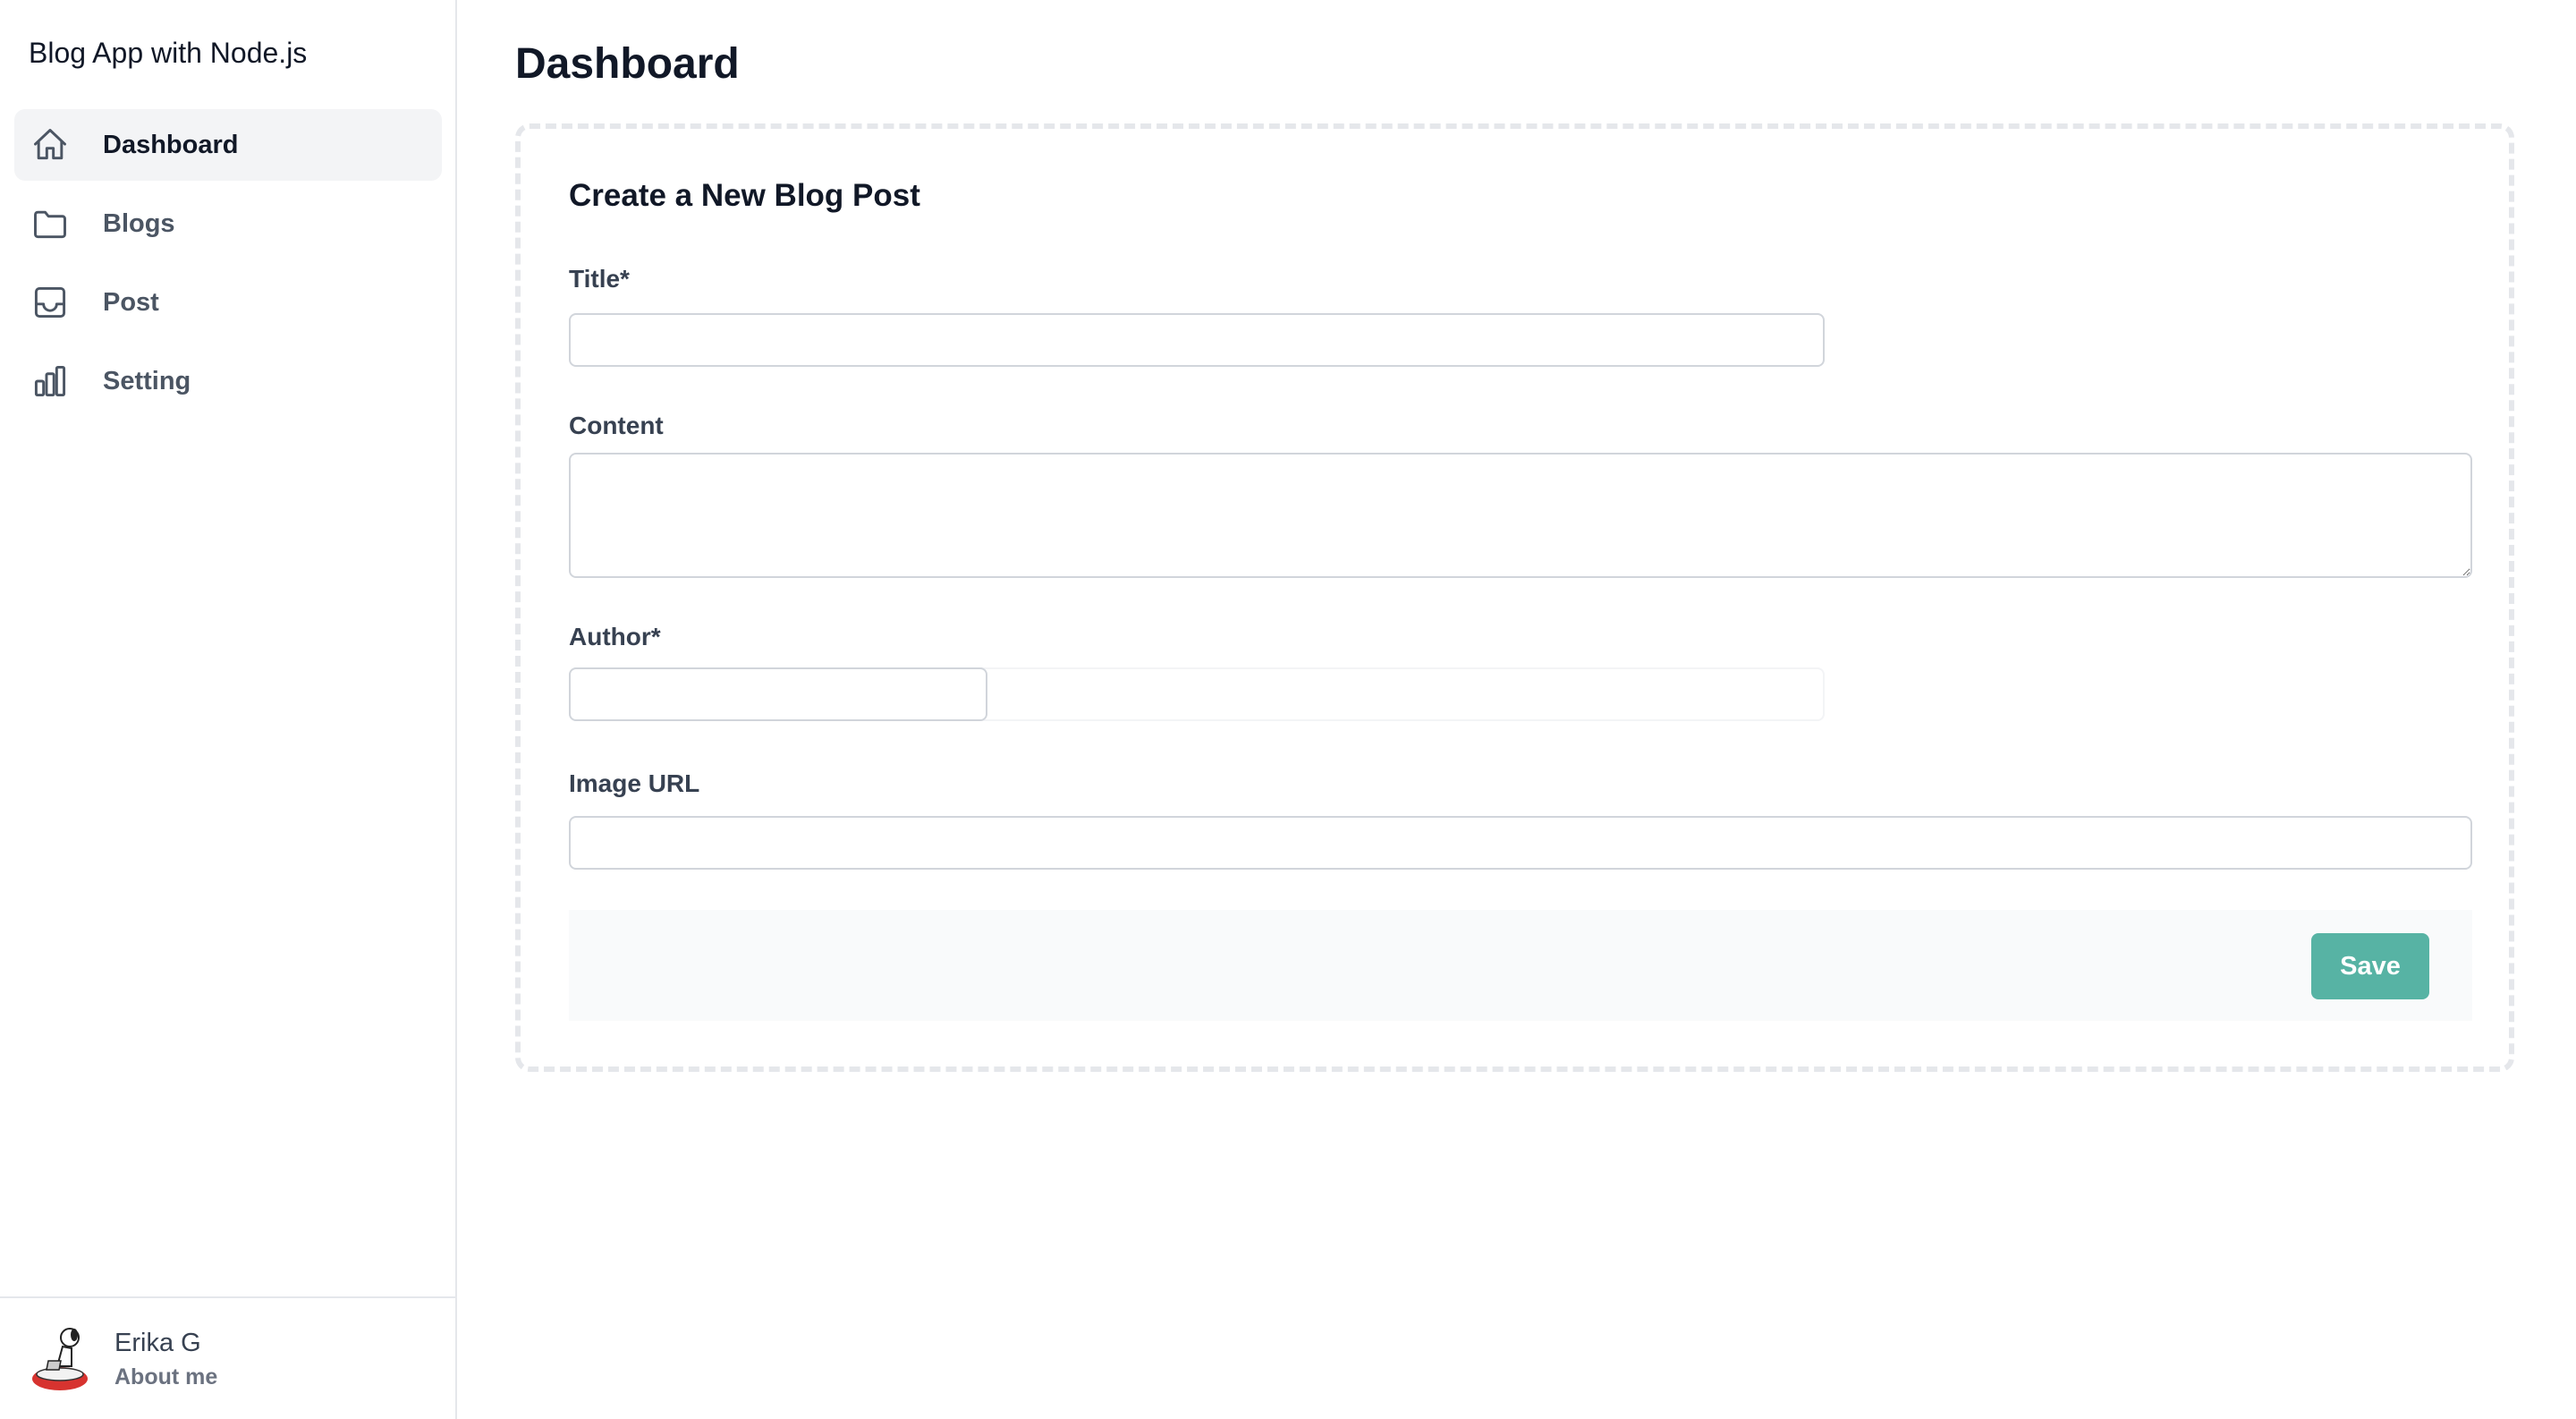  What do you see at coordinates (139, 223) in the screenshot?
I see `sidebar-item-label: Blogs` at bounding box center [139, 223].